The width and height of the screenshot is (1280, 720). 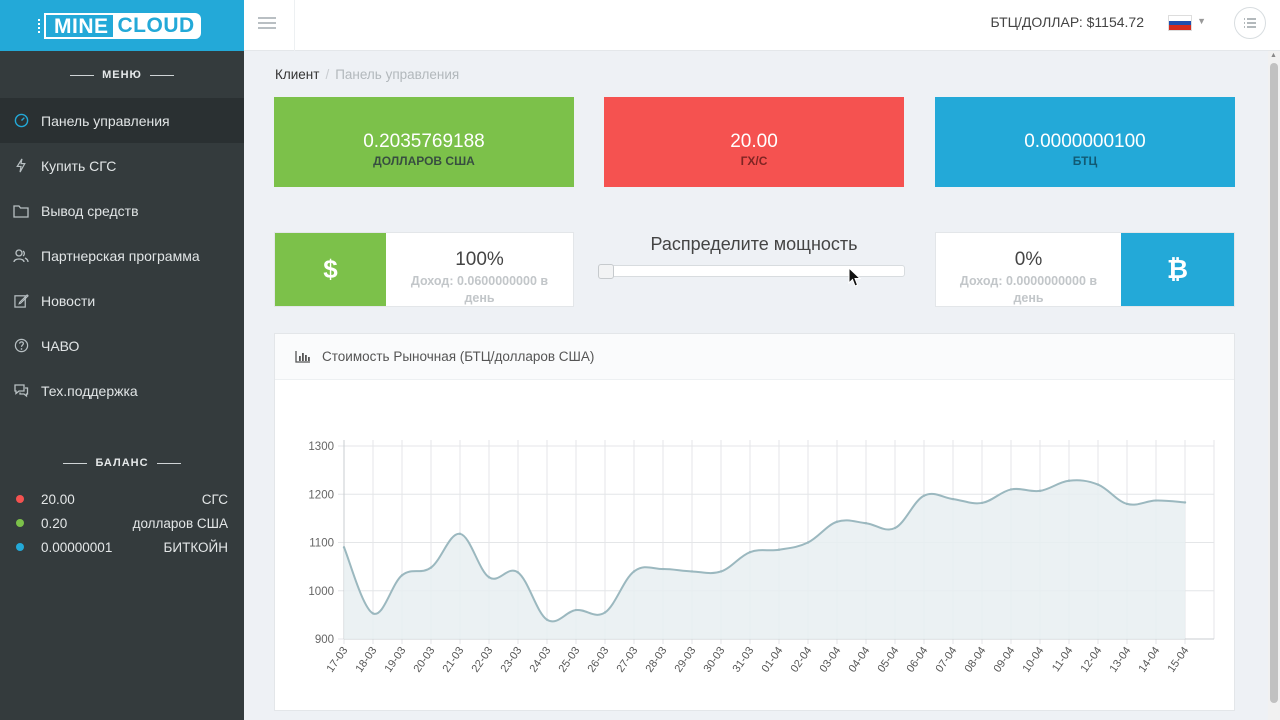 I want to click on x-tick-label: 31-03, so click(x=743, y=660).